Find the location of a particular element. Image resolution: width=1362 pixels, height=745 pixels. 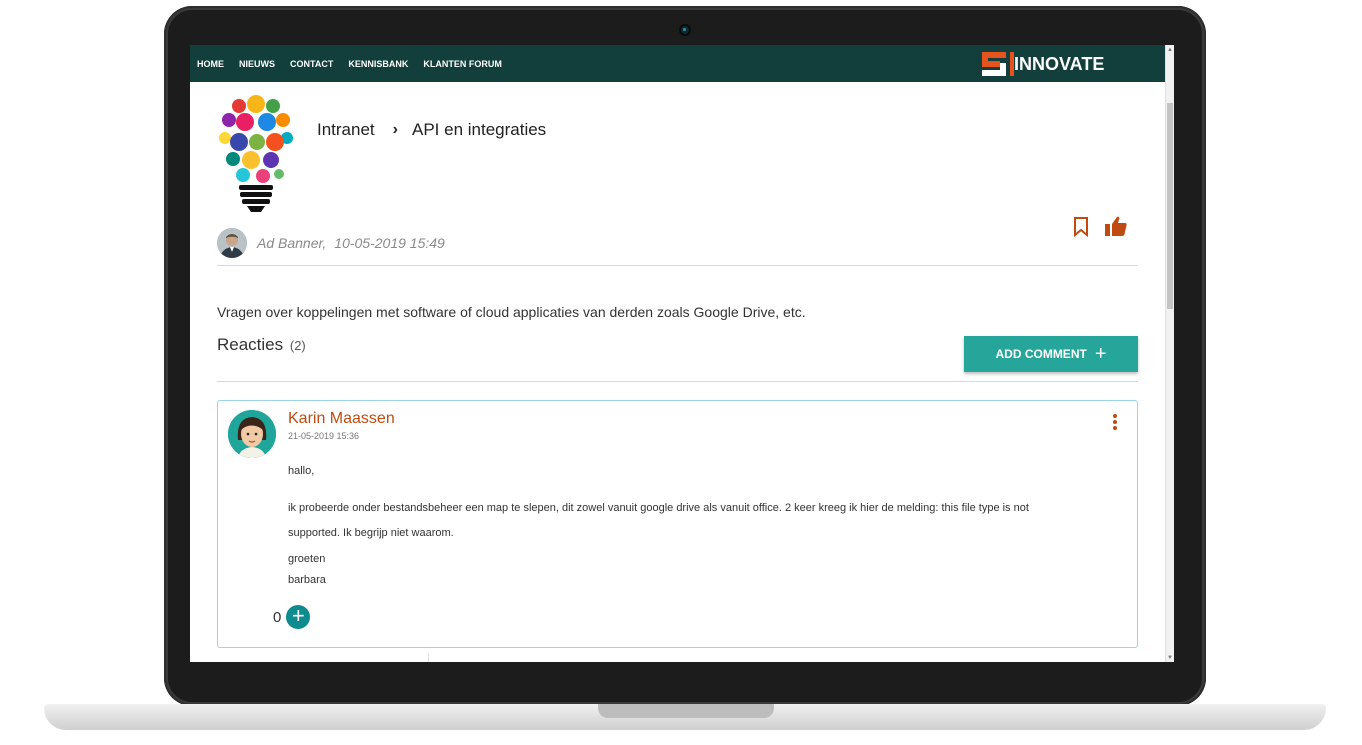

chevron-right-icon: › is located at coordinates (395, 129).